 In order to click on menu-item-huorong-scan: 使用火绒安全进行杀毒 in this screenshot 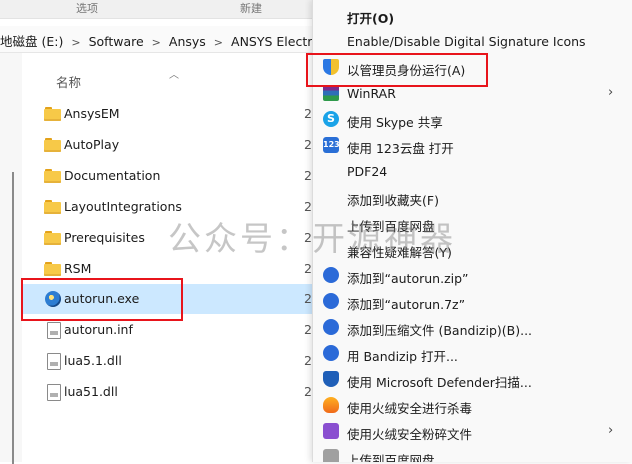, I will do `click(472, 406)`.